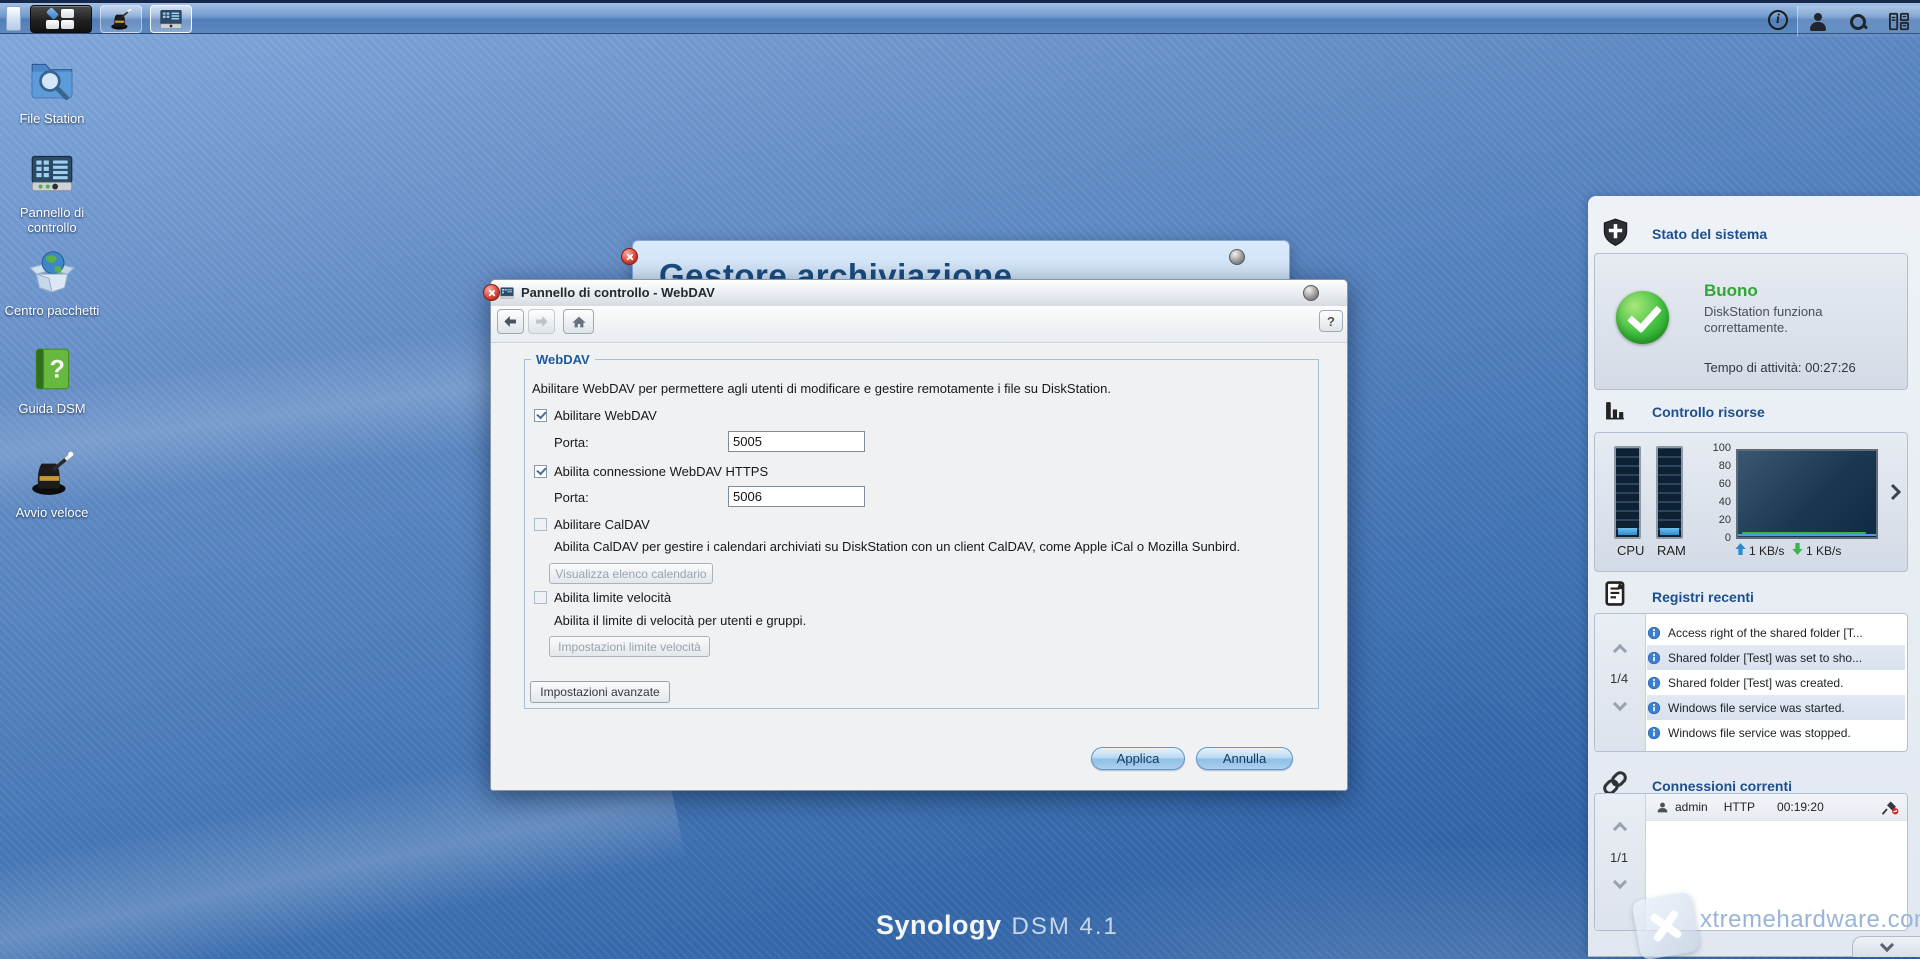  I want to click on help-button: ?, so click(1331, 321).